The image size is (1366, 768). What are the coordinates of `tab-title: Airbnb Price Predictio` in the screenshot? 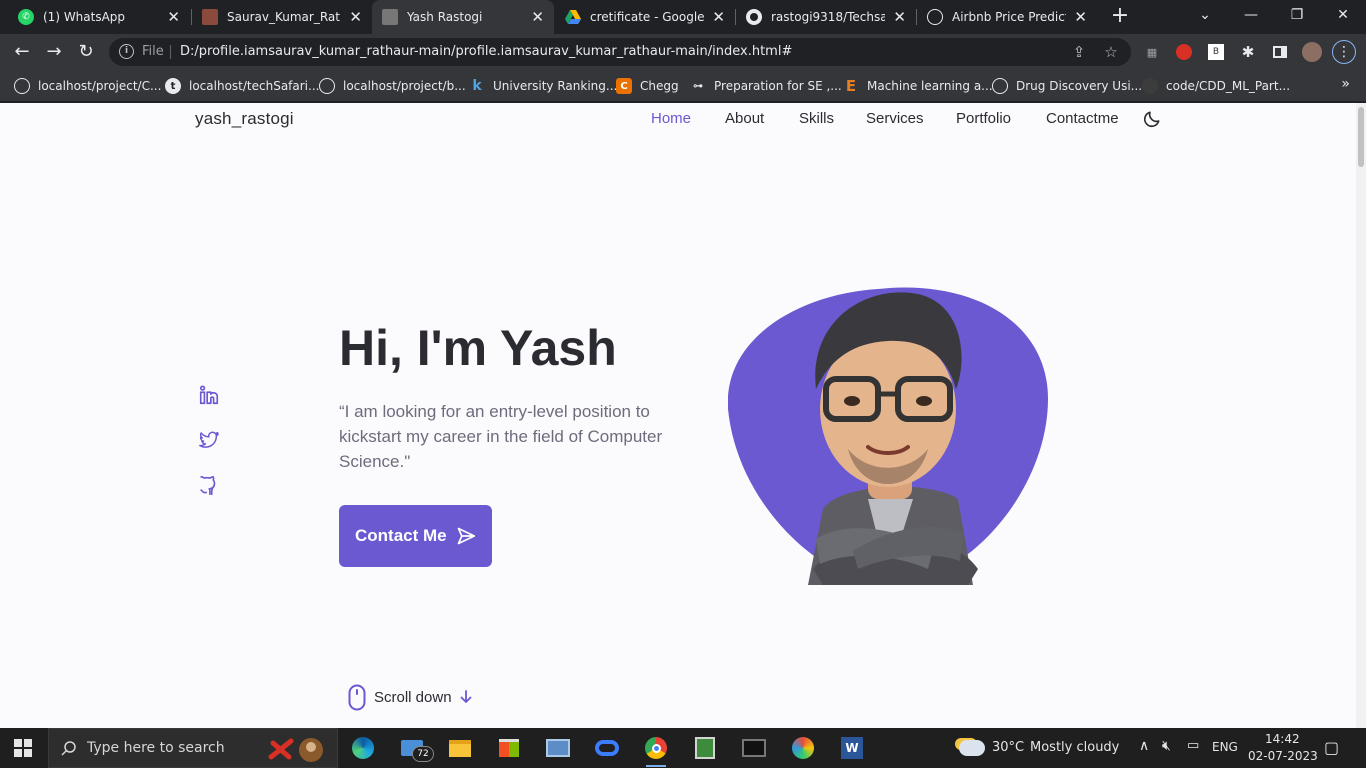 It's located at (1009, 17).